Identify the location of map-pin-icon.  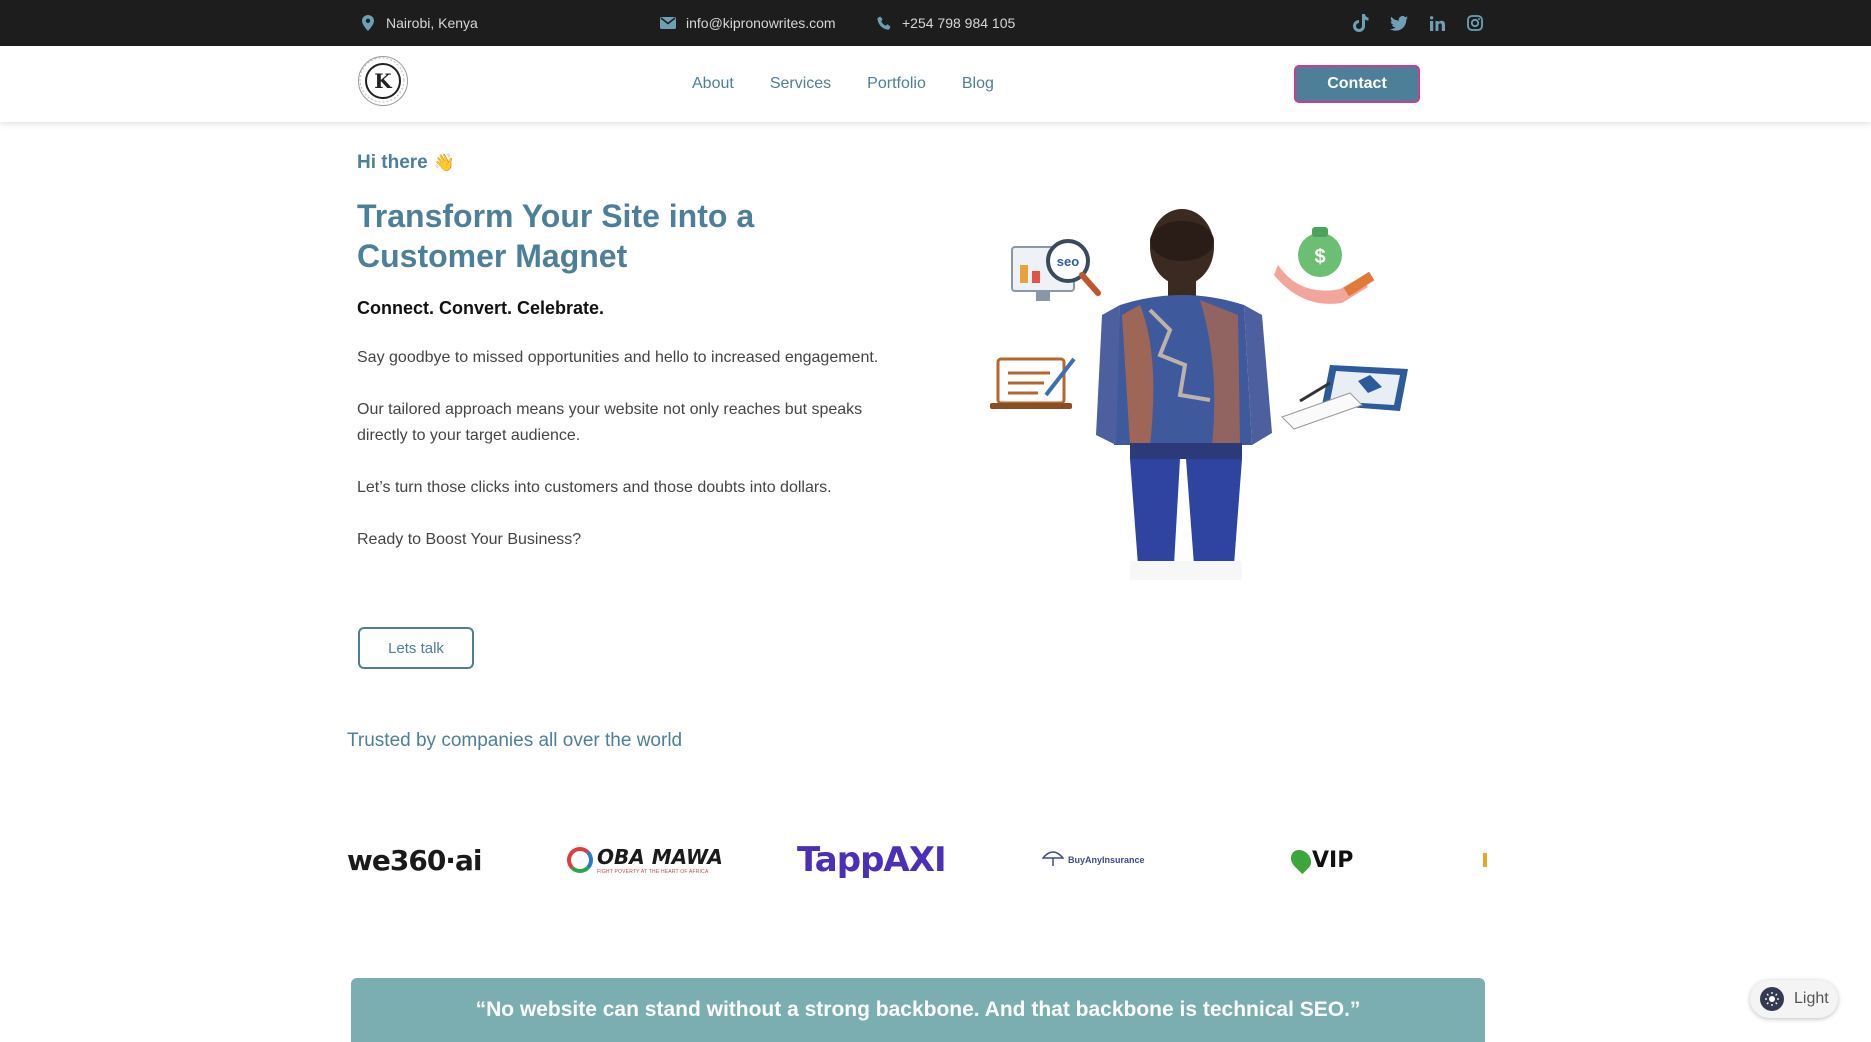
(368, 23).